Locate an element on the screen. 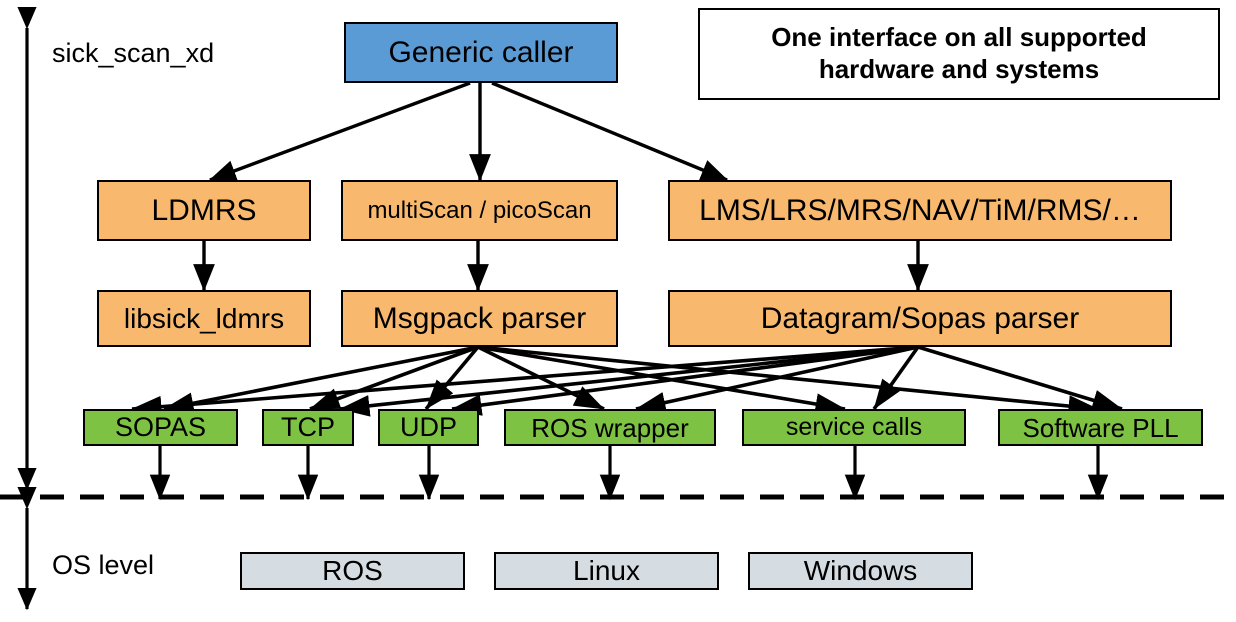 This screenshot has height=622, width=1236. node-generic-caller: Generic caller is located at coordinates (481, 52).